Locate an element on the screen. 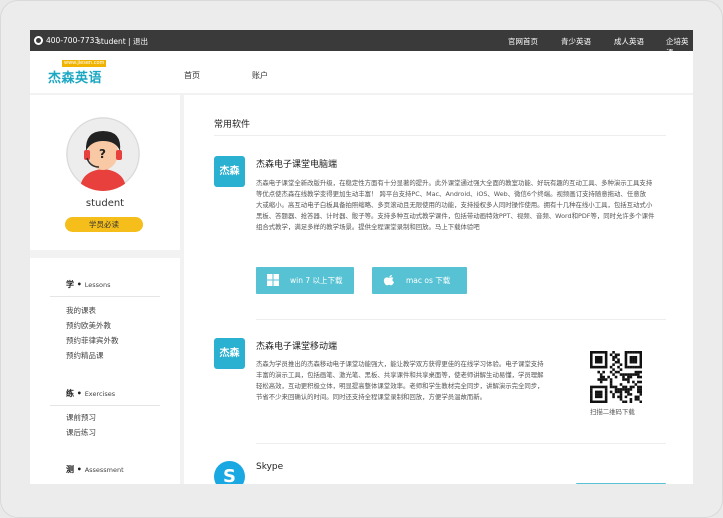 The width and height of the screenshot is (723, 518). page-title: 常用软件 is located at coordinates (232, 125).